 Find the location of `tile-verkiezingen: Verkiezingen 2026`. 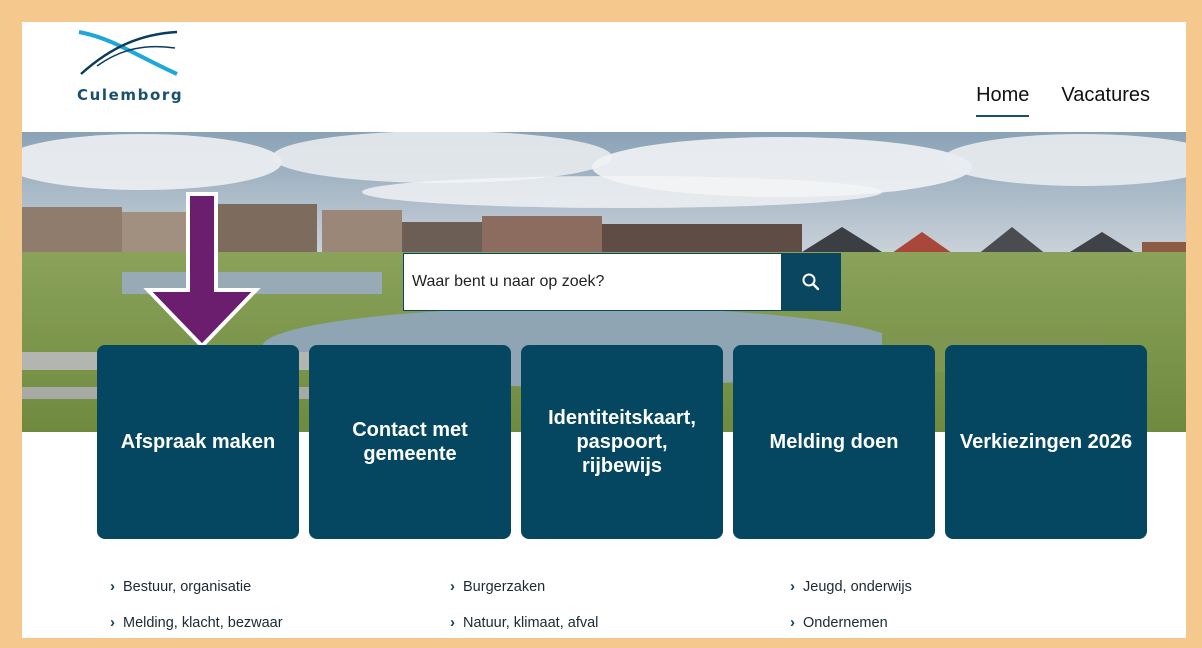

tile-verkiezingen: Verkiezingen 2026 is located at coordinates (1046, 442).